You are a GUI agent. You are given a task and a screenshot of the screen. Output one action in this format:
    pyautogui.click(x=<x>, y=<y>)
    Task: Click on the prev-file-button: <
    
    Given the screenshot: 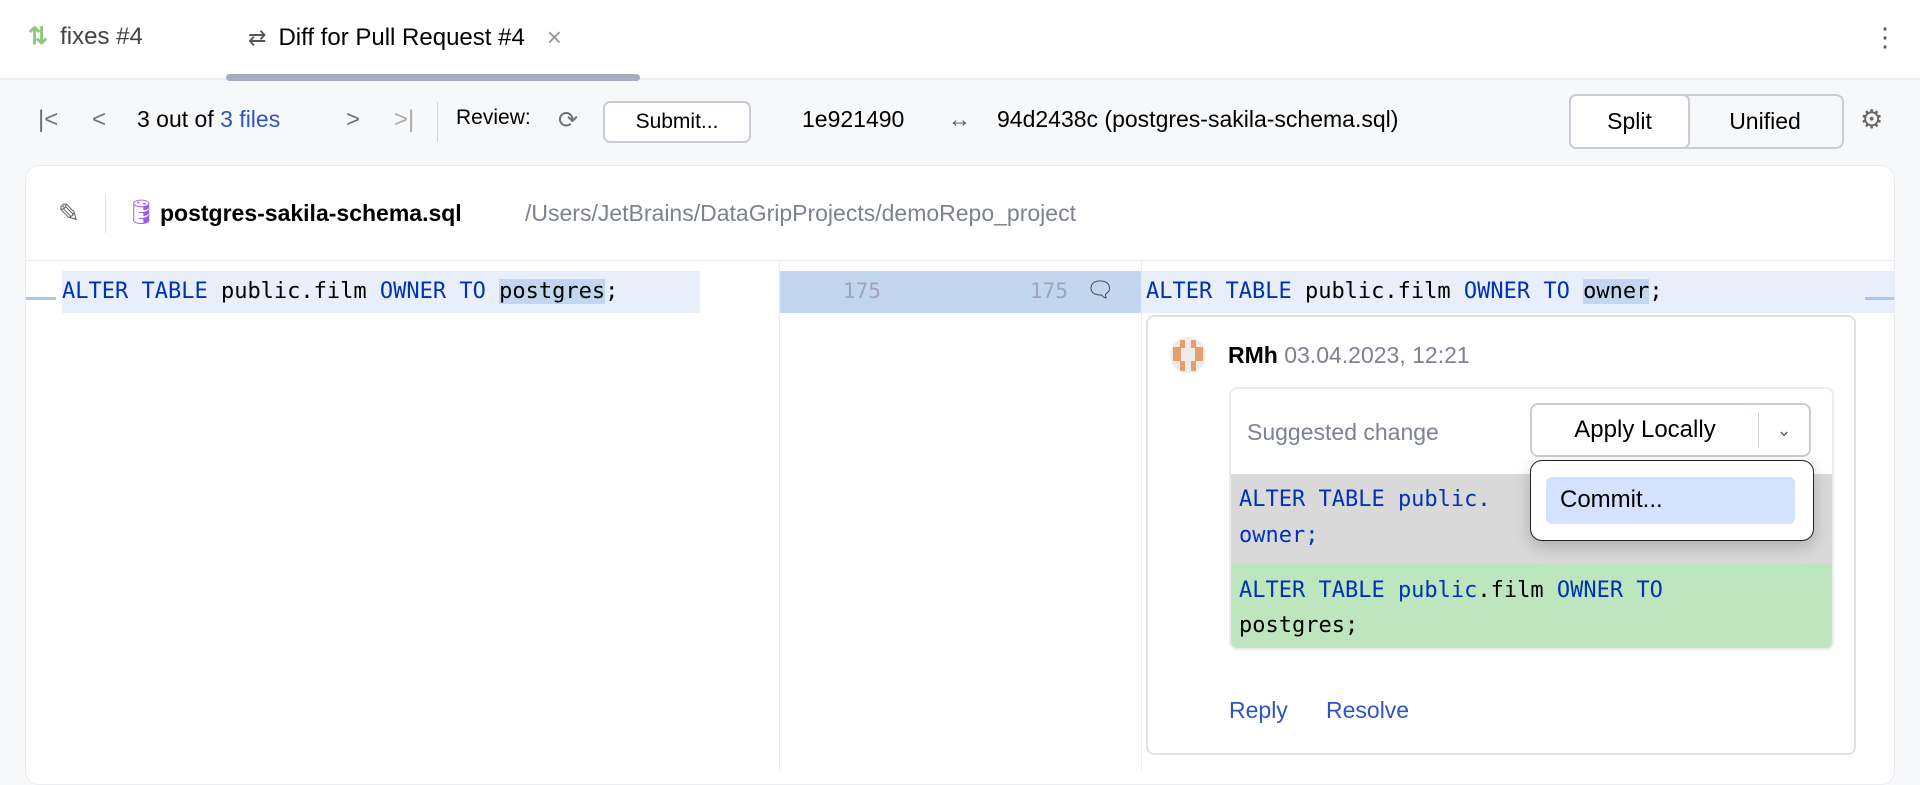 What is the action you would take?
    pyautogui.click(x=99, y=120)
    